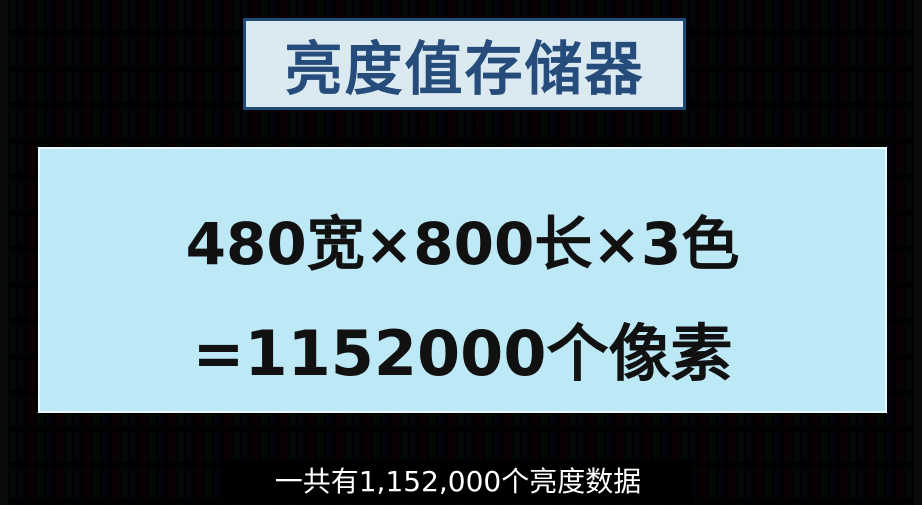 Image resolution: width=922 pixels, height=505 pixels. Describe the element at coordinates (918, 252) in the screenshot. I see `right-edge-bar` at that location.